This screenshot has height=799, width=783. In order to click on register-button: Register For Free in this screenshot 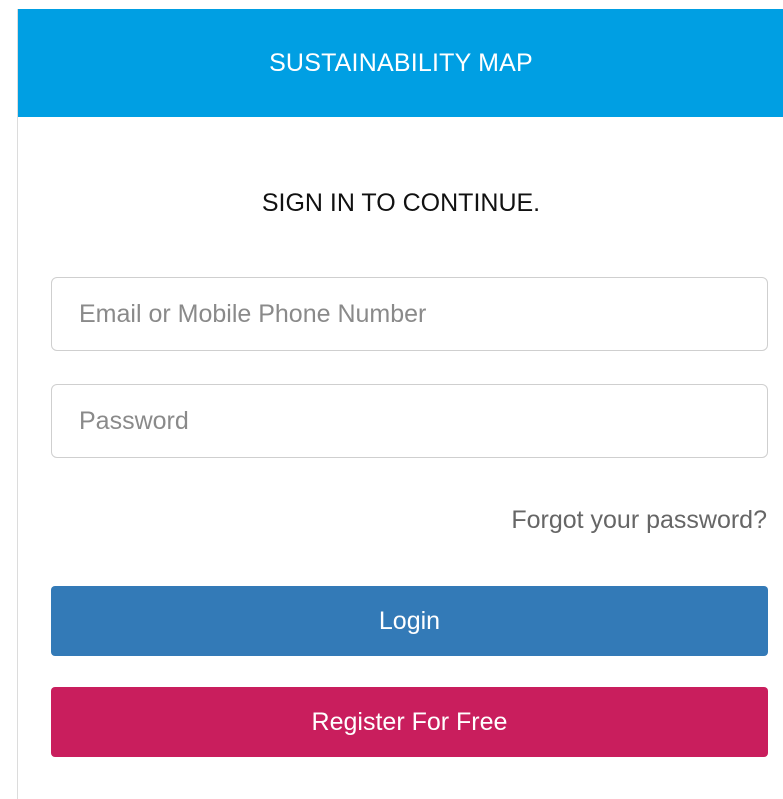, I will do `click(409, 722)`.